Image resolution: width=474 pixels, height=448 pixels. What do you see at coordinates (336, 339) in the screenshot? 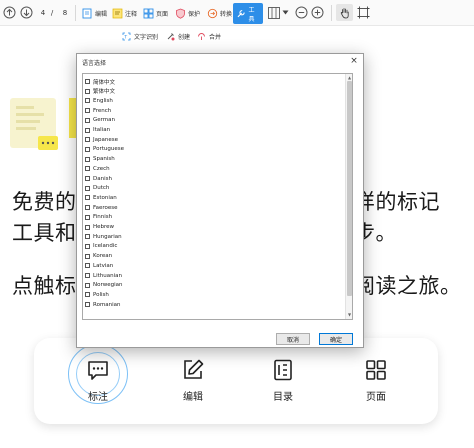
I see `ok-button: 确定` at bounding box center [336, 339].